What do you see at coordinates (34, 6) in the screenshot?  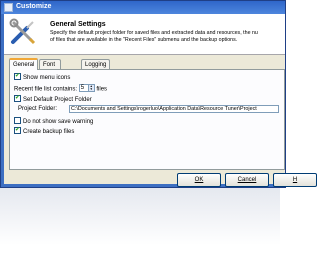 I see `window-title: Customize` at bounding box center [34, 6].